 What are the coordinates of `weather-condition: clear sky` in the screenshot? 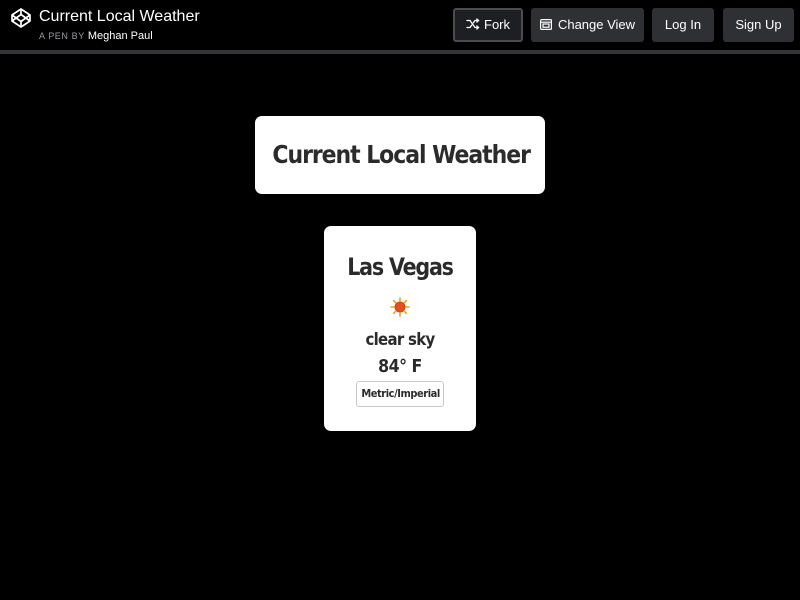 It's located at (400, 340).